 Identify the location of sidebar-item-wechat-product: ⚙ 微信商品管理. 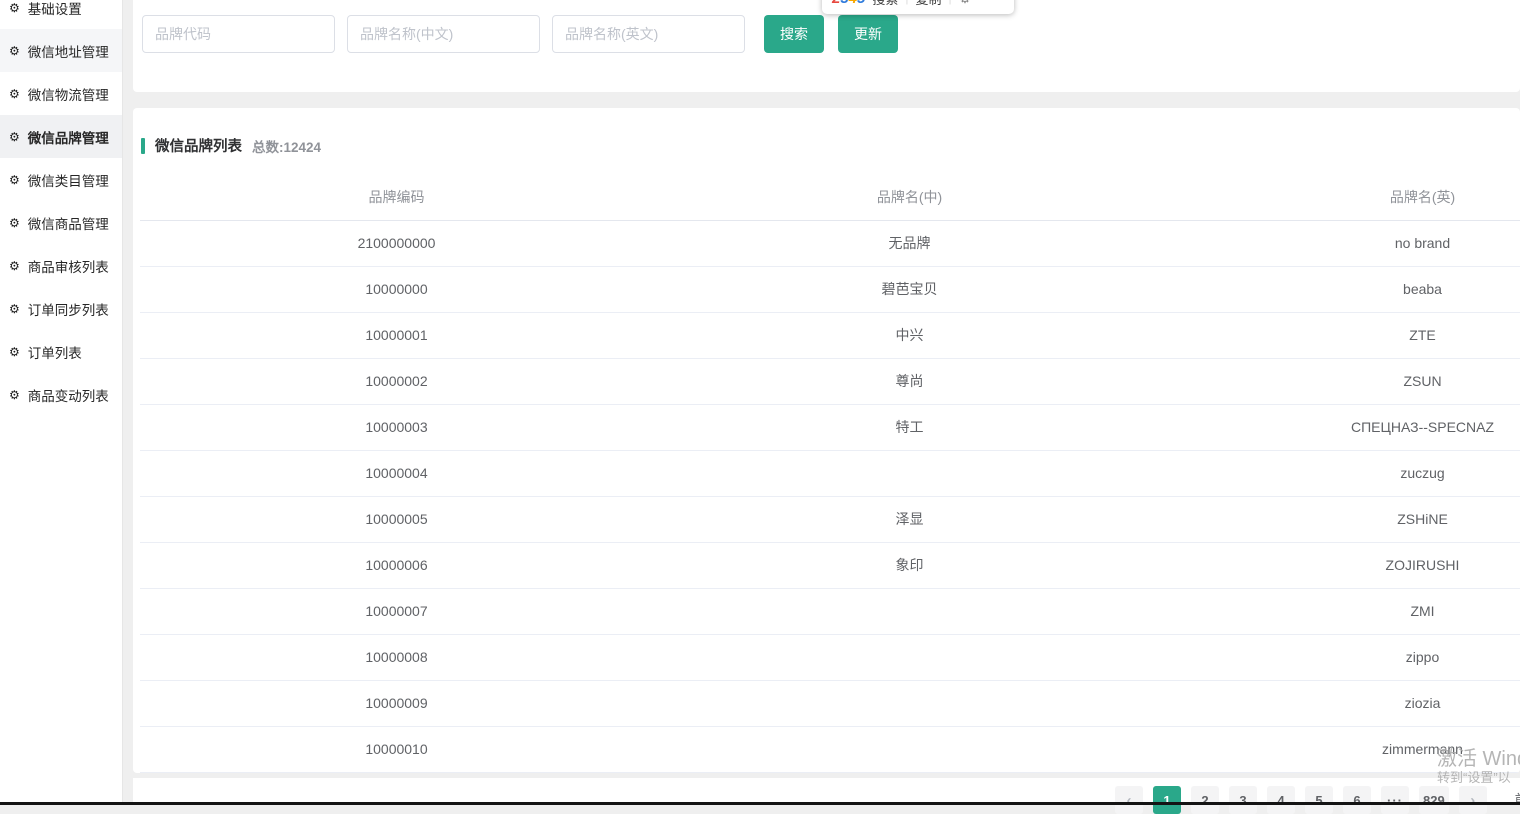
(61, 222).